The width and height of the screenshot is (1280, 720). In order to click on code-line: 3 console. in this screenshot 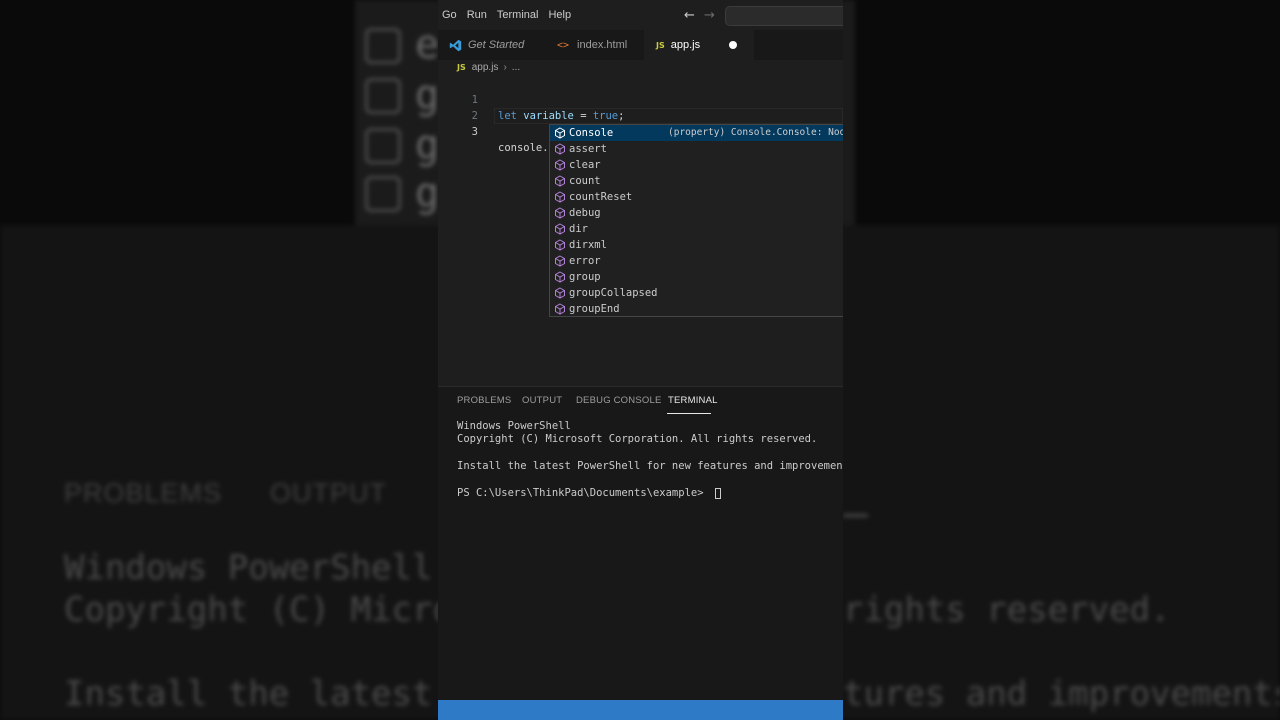, I will do `click(640, 131)`.